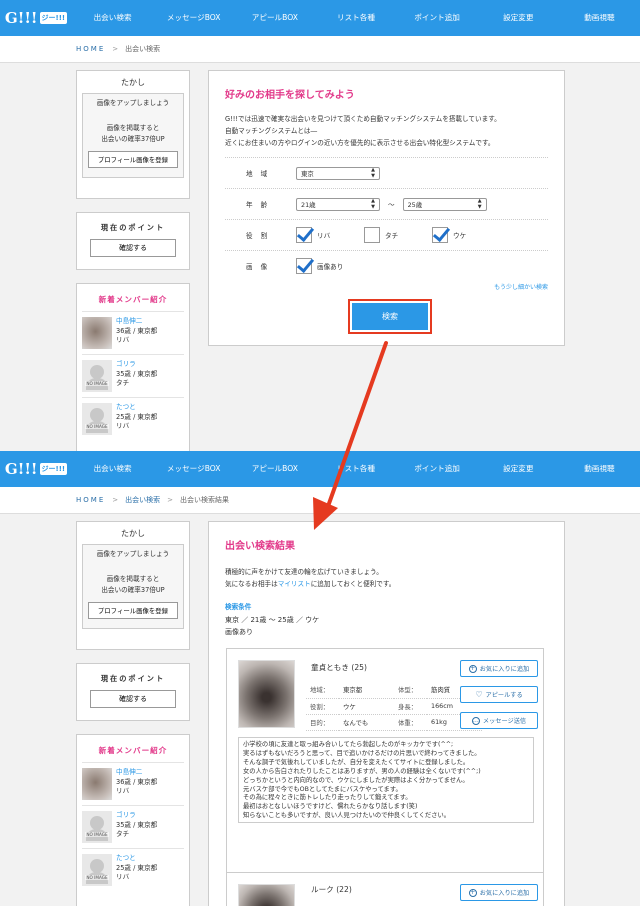  What do you see at coordinates (322, 722) in the screenshot?
I see `info-key: 目的：` at bounding box center [322, 722].